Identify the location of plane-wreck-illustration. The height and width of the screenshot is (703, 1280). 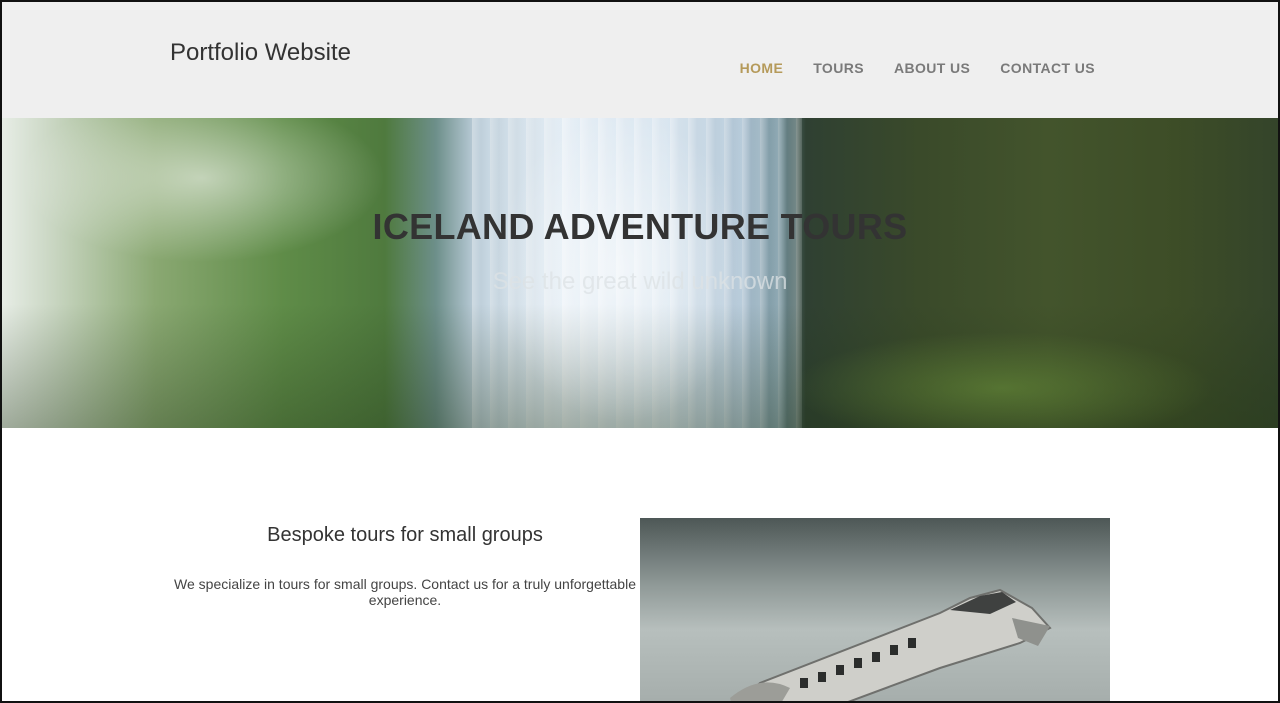
(891, 644).